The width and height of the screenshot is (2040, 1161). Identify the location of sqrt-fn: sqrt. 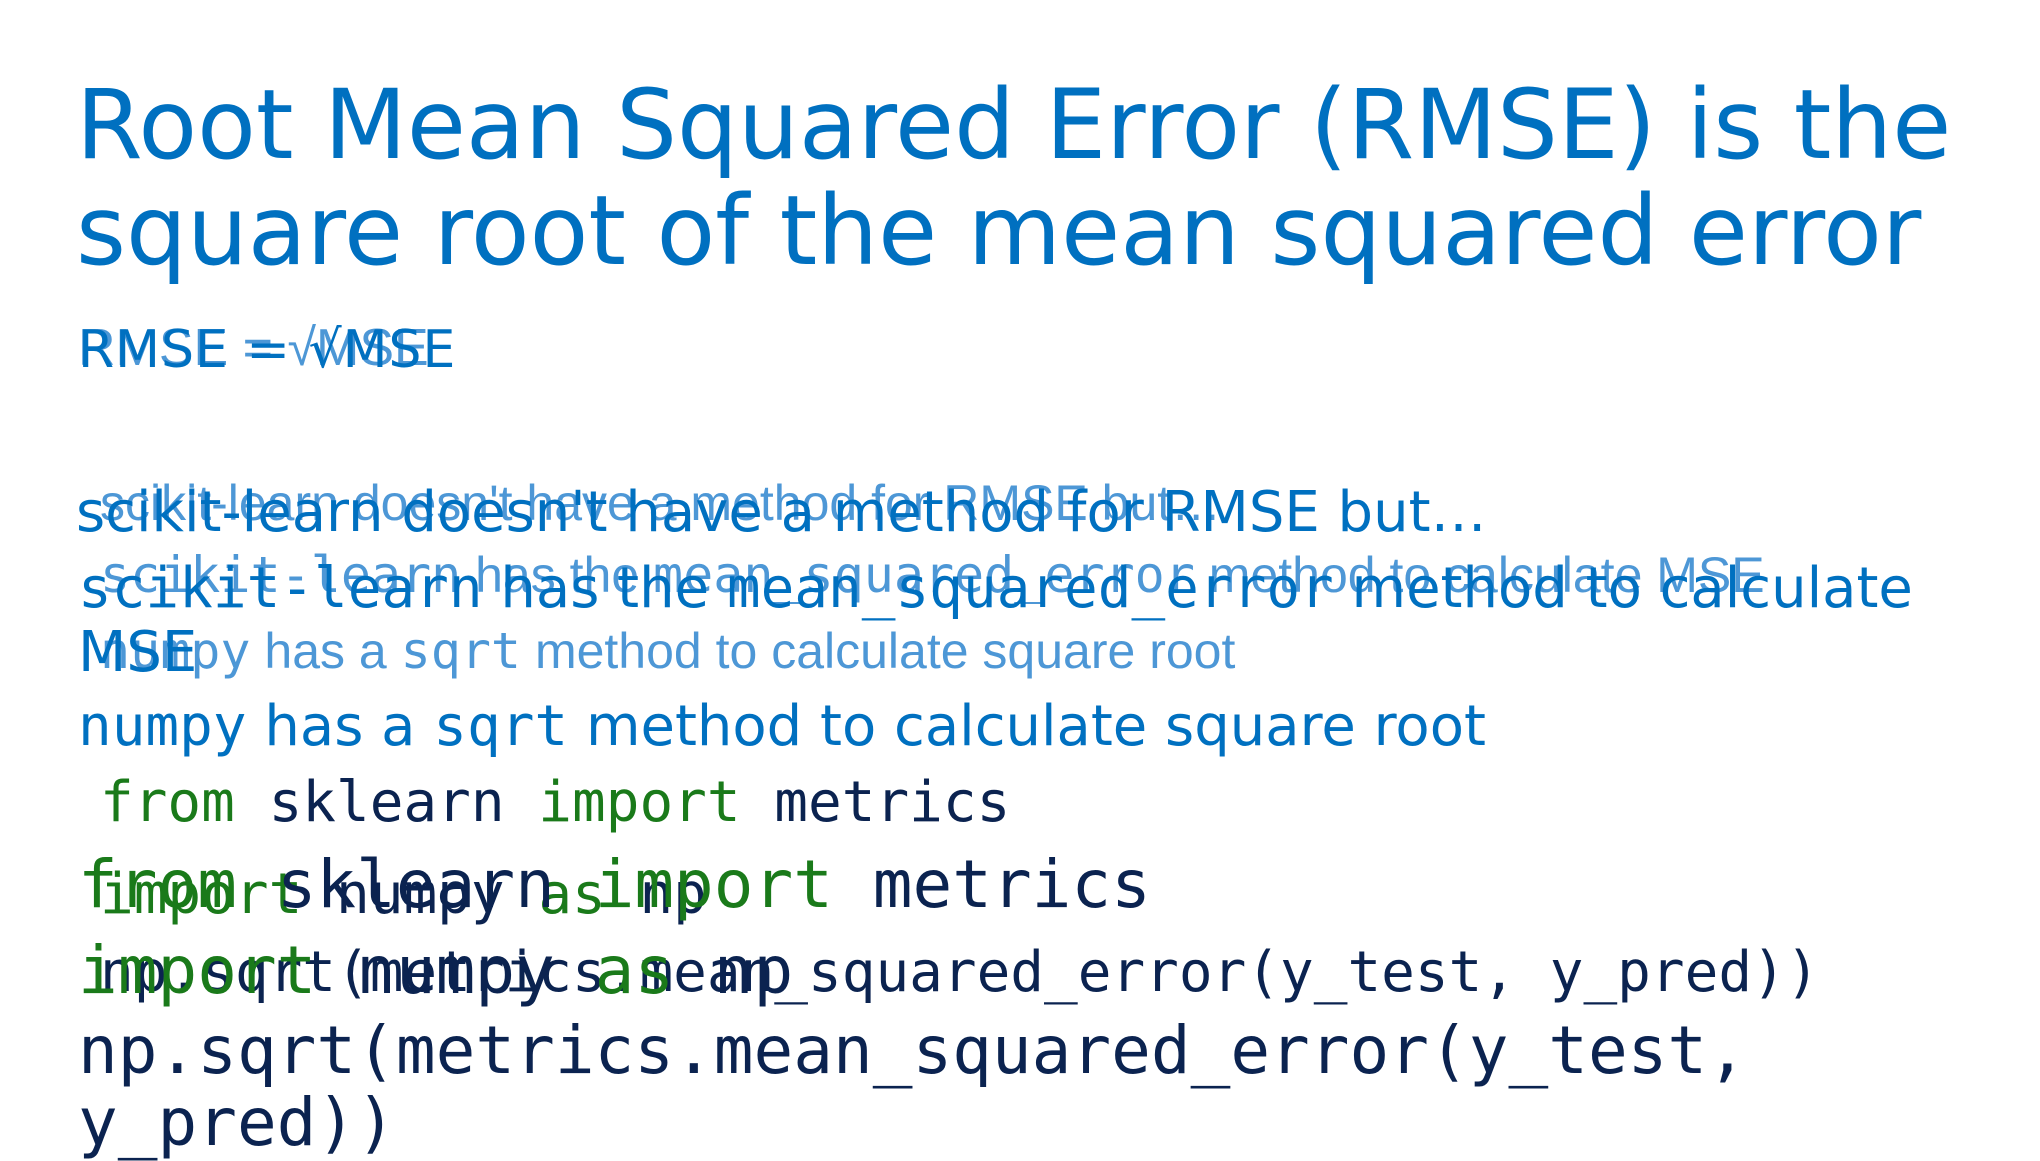
(501, 726).